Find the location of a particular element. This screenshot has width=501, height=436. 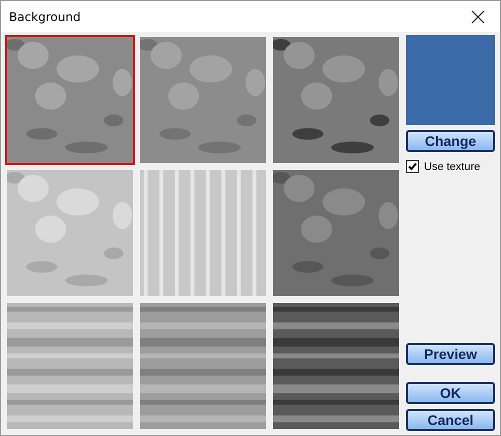

window-title: Background is located at coordinates (45, 17).